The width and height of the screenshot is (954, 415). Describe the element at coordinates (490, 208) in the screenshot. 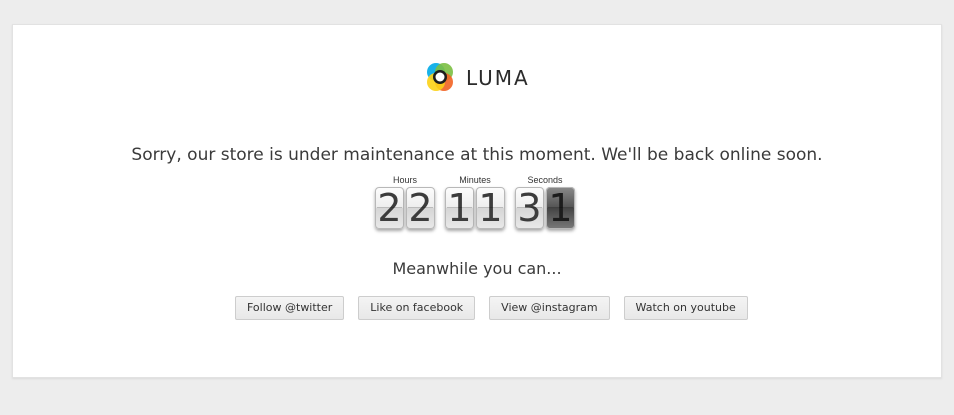

I see `minutes-digit-2: 1` at that location.